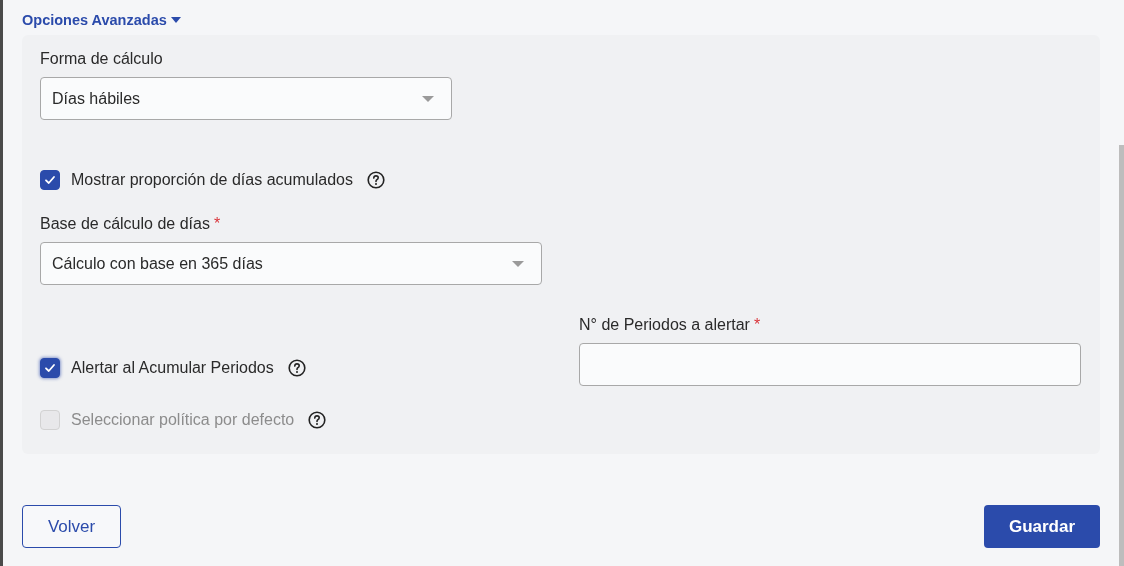  What do you see at coordinates (71, 526) in the screenshot?
I see `back-button: Volver` at bounding box center [71, 526].